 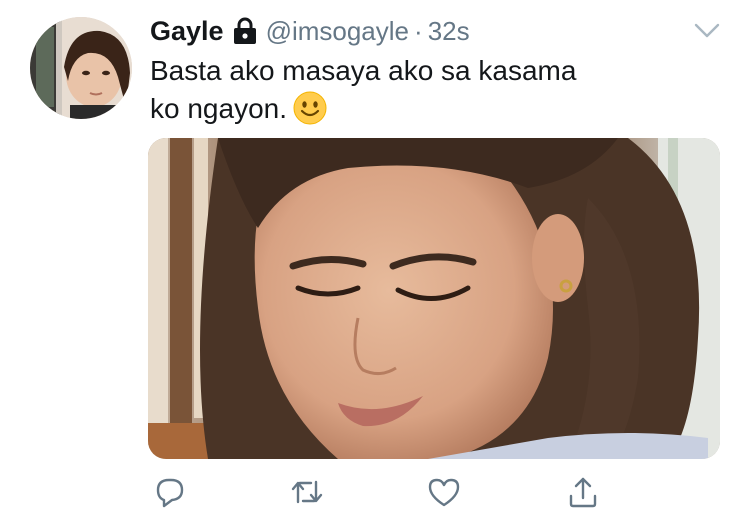 I want to click on reply-icon, so click(x=170, y=492).